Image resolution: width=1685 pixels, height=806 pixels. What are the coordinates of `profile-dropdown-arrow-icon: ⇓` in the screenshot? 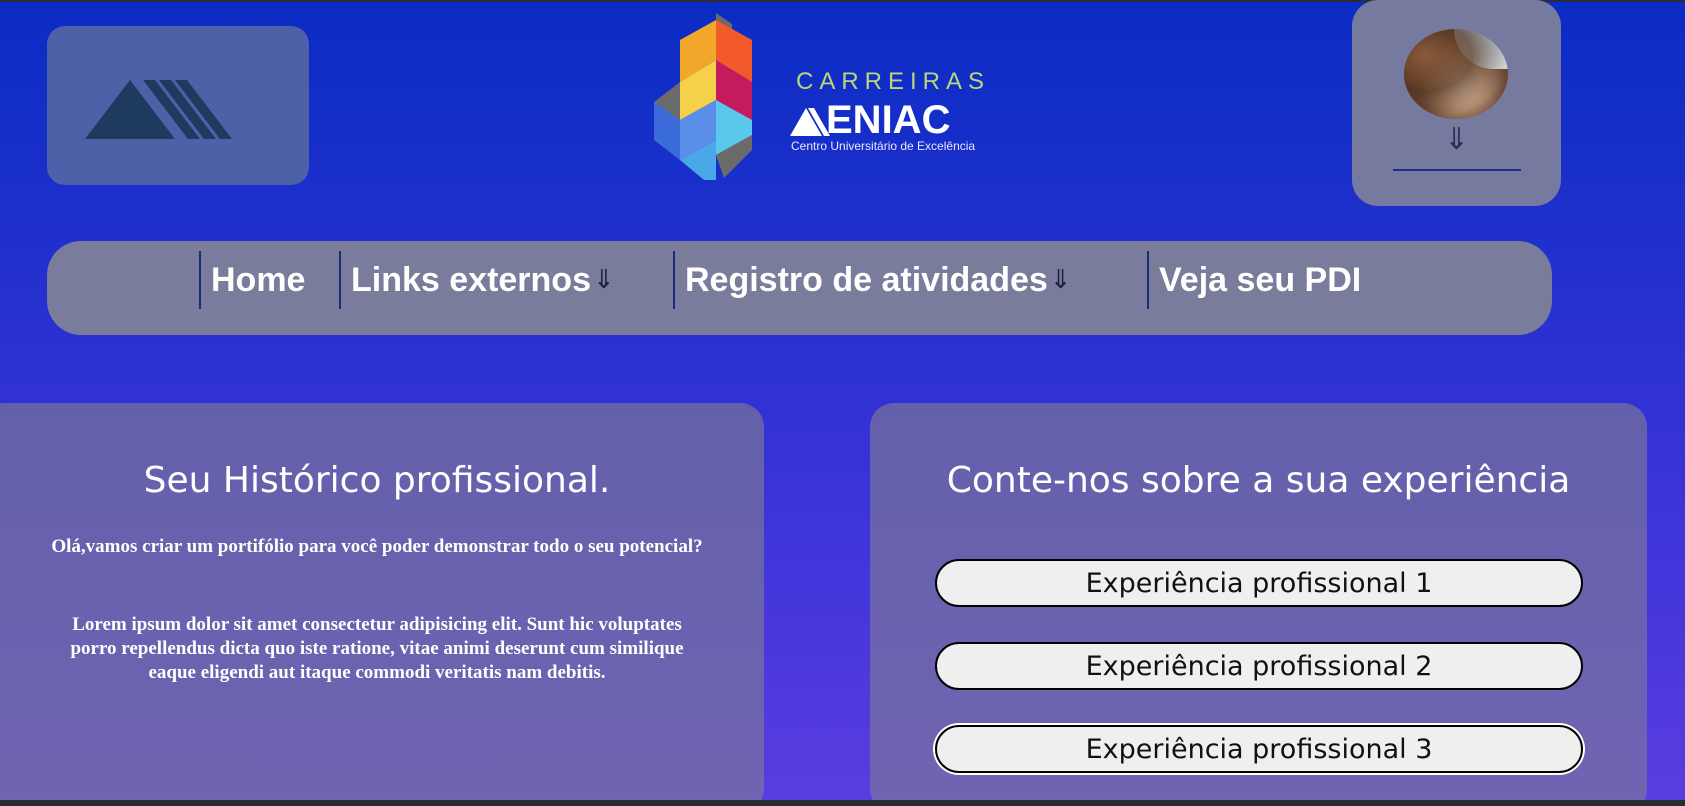 It's located at (1456, 139).